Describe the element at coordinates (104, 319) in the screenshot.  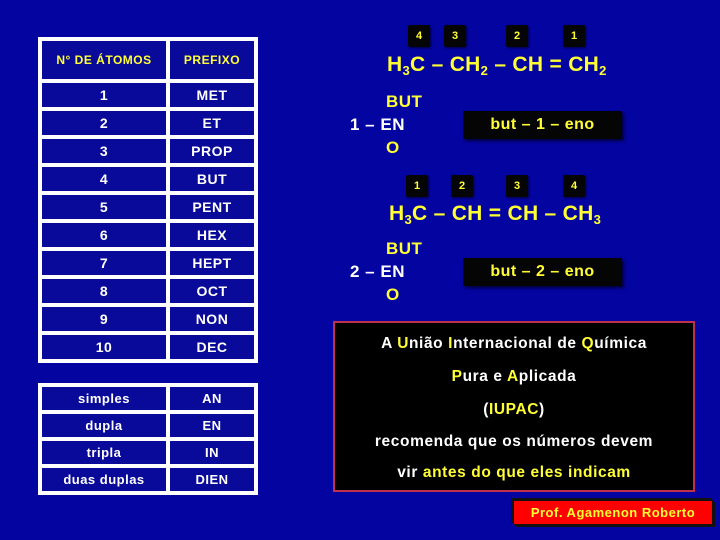
I see `atom-count: 9` at that location.